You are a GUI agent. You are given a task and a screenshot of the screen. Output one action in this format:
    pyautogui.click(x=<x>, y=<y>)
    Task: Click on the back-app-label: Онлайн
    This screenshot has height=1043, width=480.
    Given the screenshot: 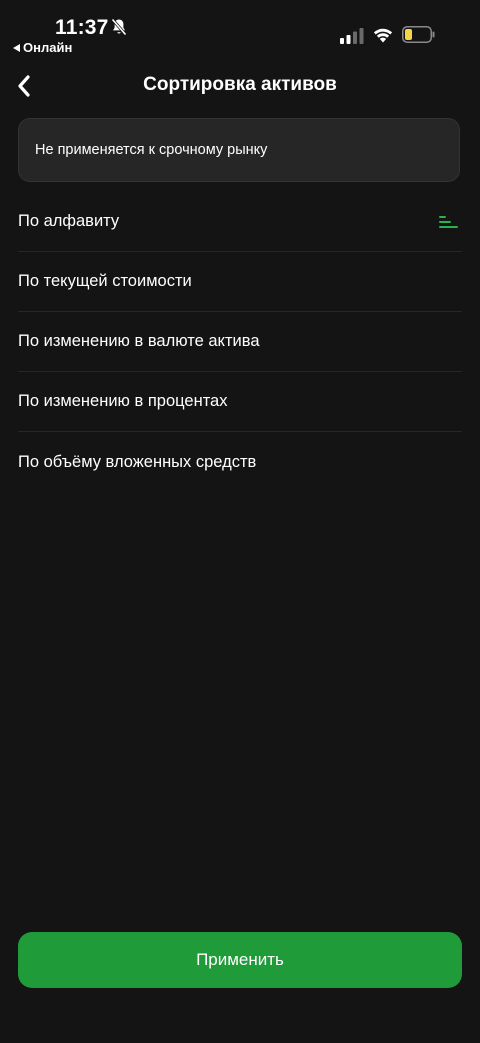 What is the action you would take?
    pyautogui.click(x=48, y=47)
    